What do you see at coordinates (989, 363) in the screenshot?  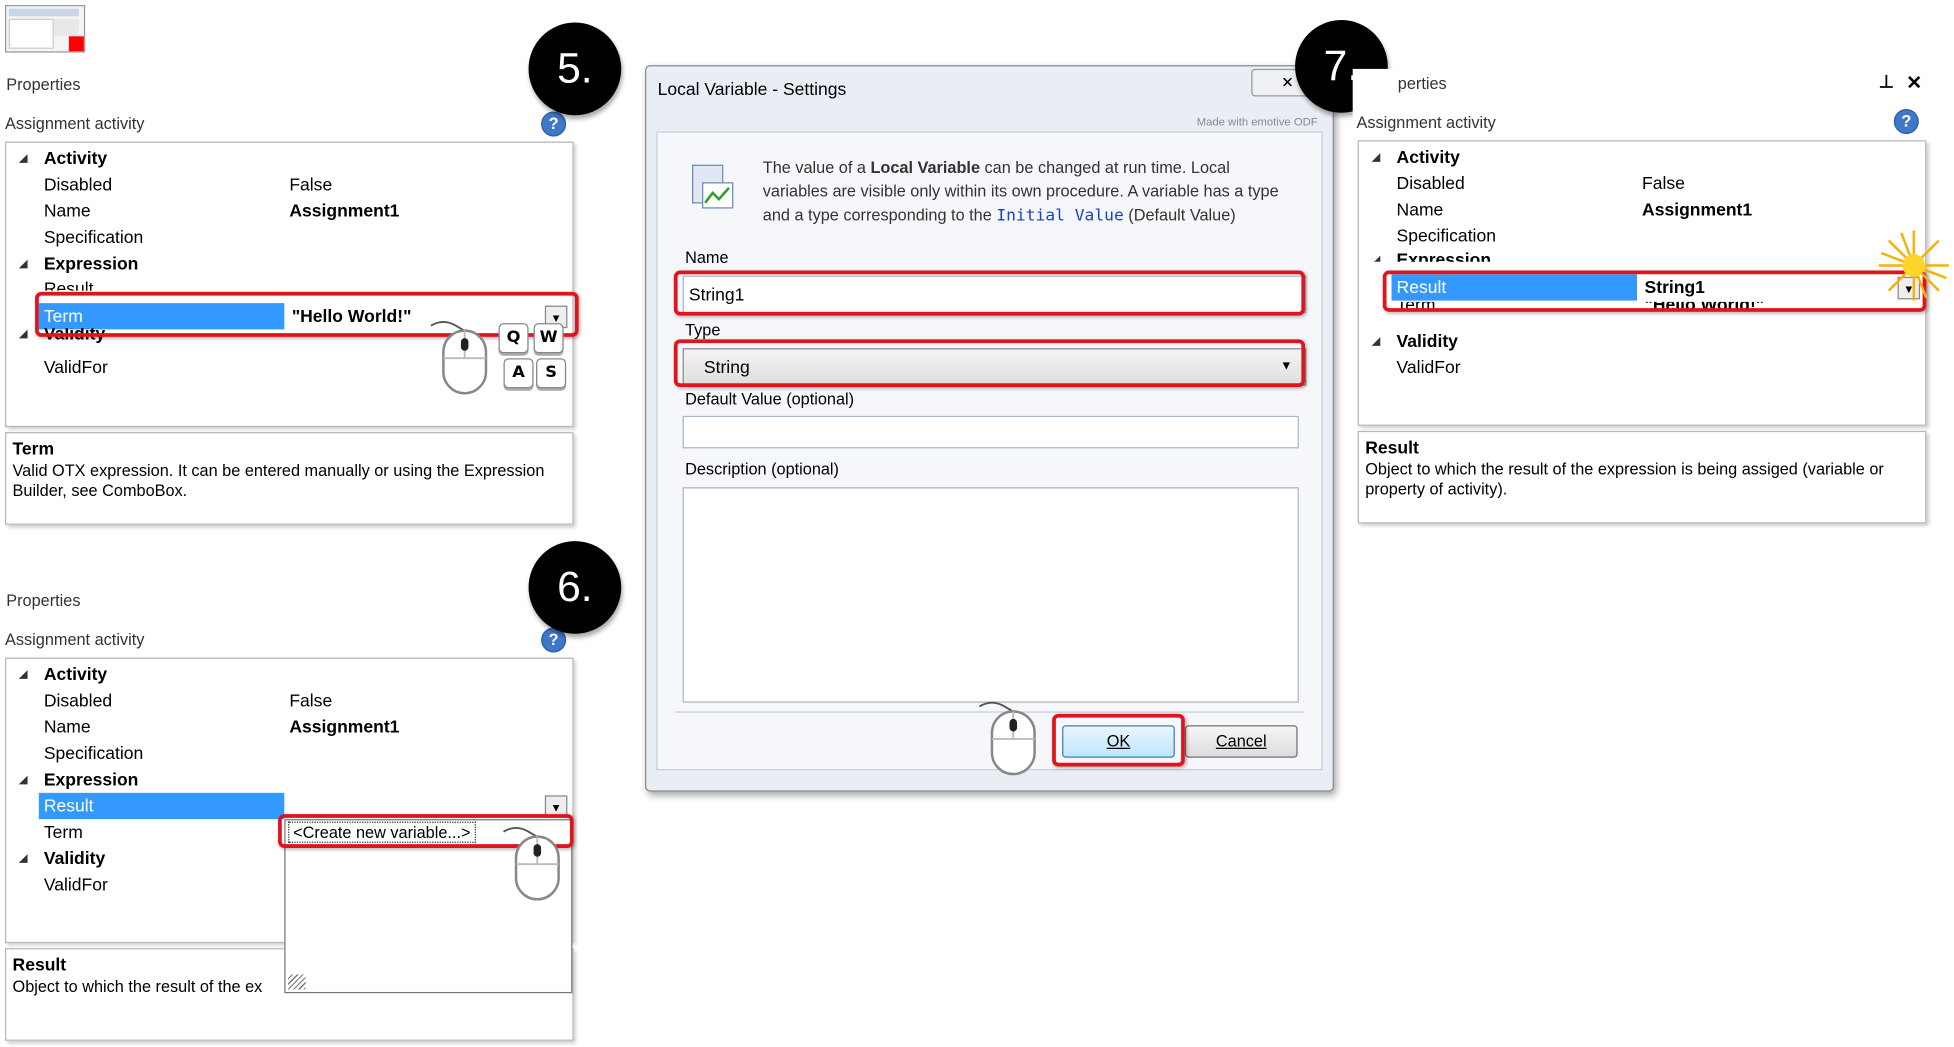 I see `highlight-type-select` at bounding box center [989, 363].